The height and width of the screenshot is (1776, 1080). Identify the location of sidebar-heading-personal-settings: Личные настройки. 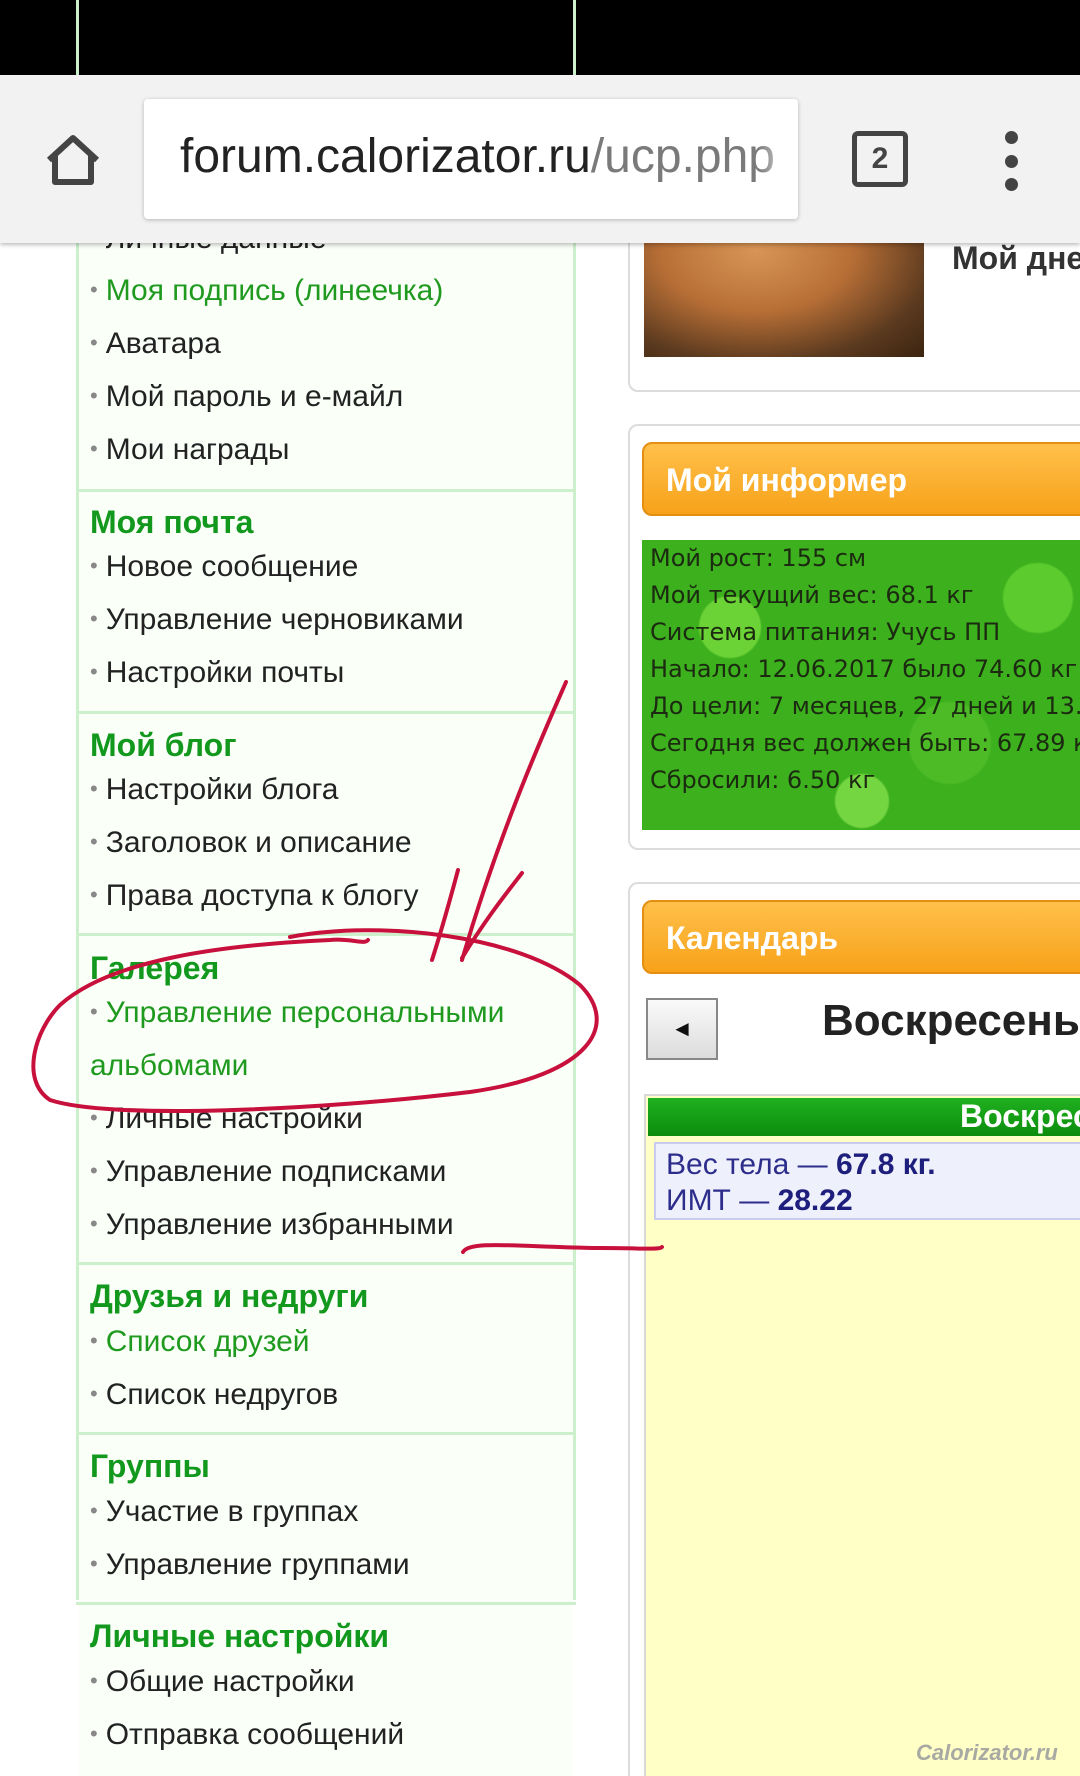
(240, 1636).